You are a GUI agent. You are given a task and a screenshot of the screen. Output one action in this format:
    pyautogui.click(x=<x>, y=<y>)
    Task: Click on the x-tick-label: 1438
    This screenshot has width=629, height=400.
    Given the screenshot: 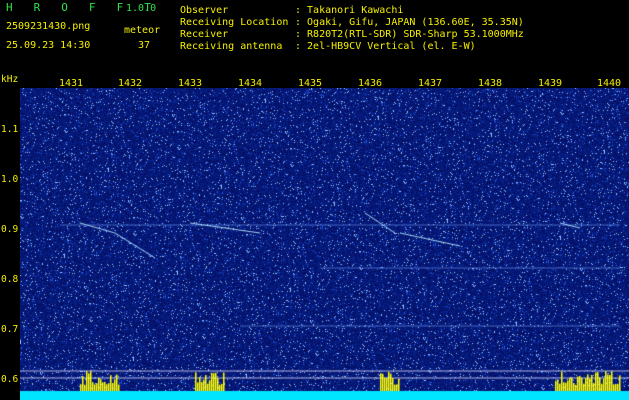 What is the action you would take?
    pyautogui.click(x=490, y=83)
    